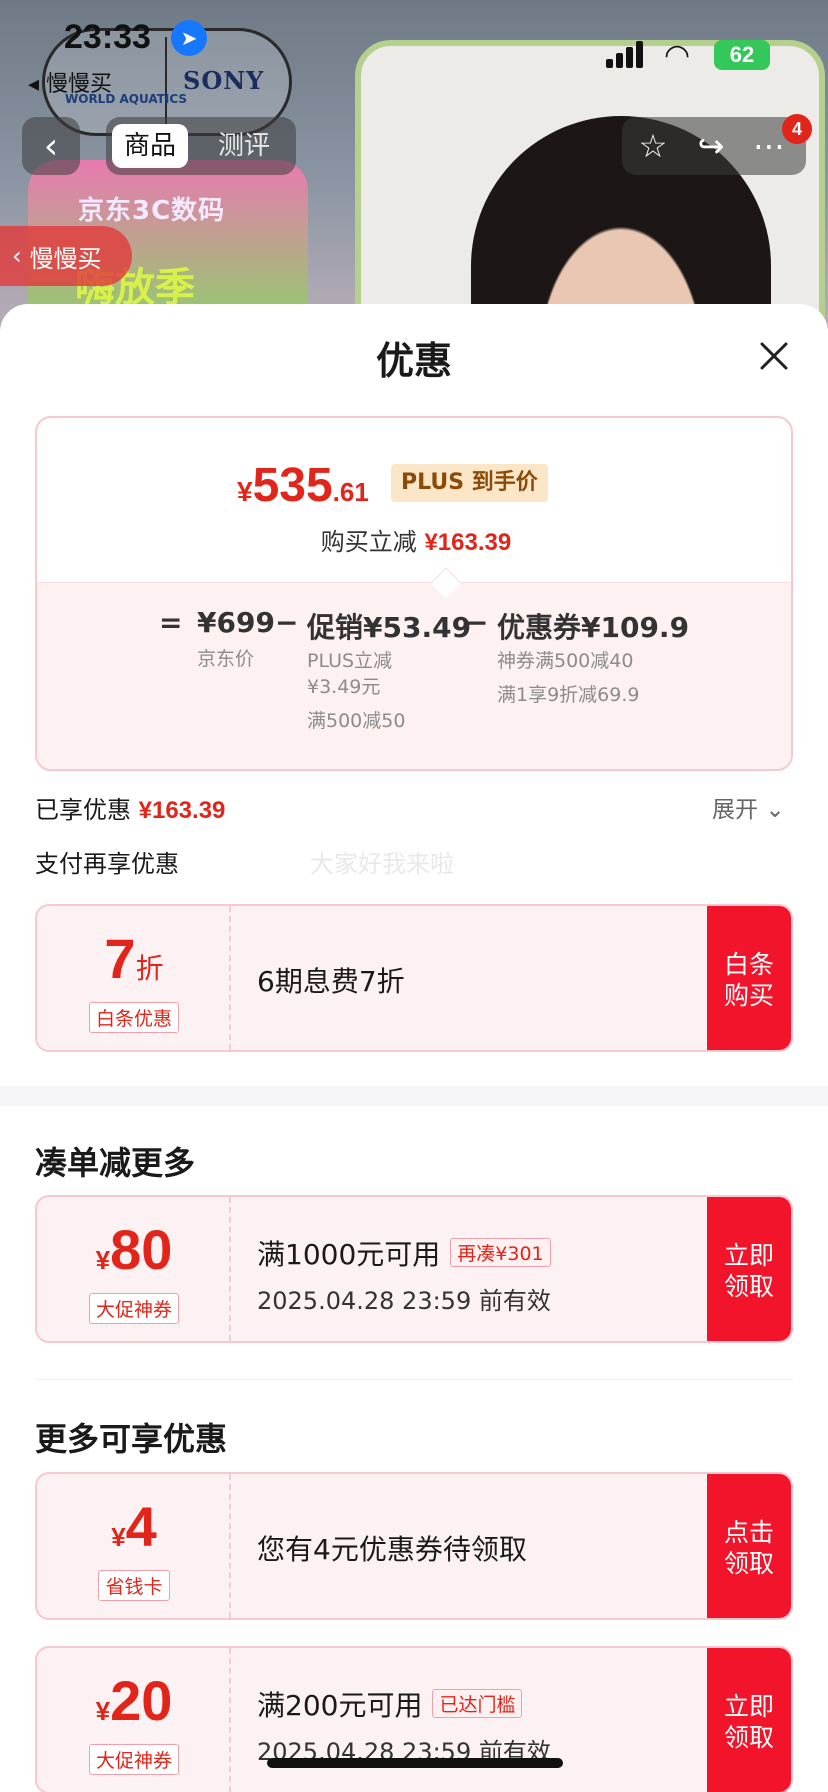 This screenshot has width=828, height=1792. I want to click on divider, so click(414, 1379).